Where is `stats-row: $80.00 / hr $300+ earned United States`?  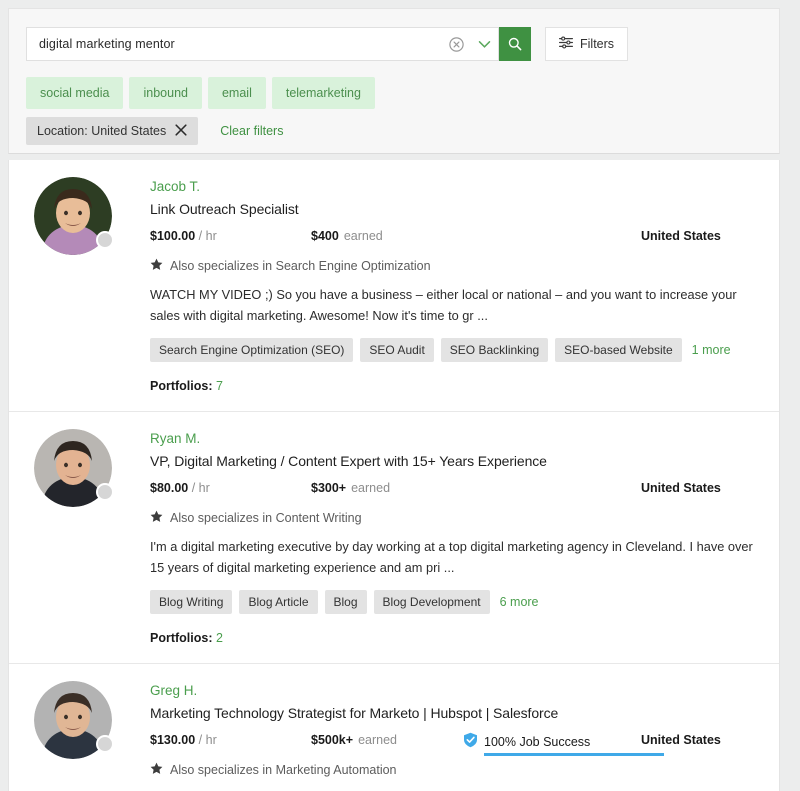
stats-row: $80.00 / hr $300+ earned United States is located at coordinates (453, 491).